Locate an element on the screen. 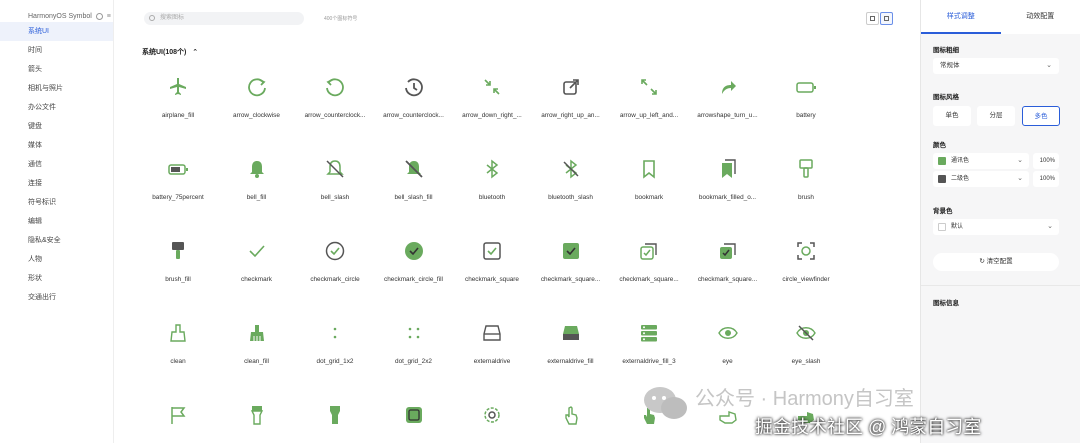 The height and width of the screenshot is (443, 1080). background-value: 默认 is located at coordinates (957, 227).